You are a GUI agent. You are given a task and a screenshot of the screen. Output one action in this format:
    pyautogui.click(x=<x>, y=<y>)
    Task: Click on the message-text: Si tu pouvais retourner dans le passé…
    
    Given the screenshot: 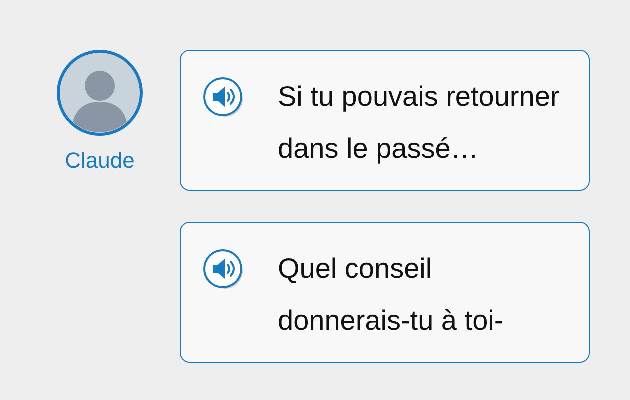 What is the action you would take?
    pyautogui.click(x=419, y=123)
    